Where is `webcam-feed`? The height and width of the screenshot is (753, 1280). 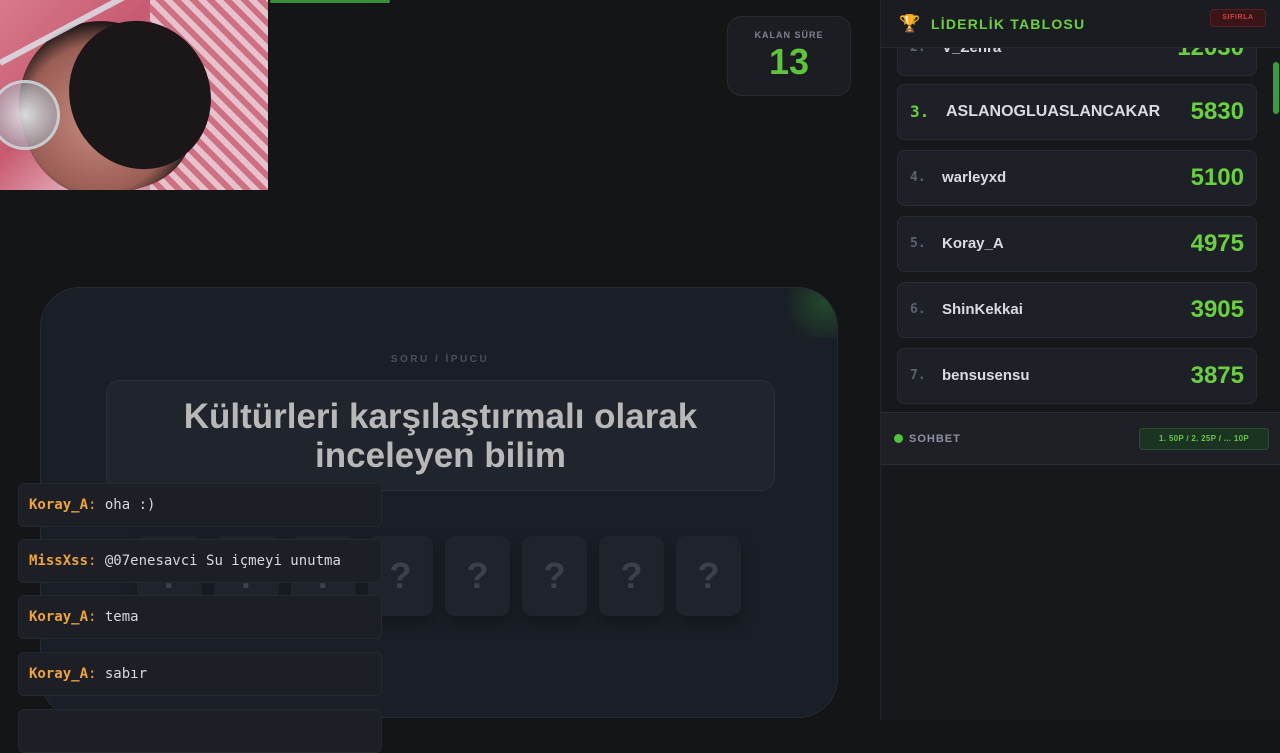
webcam-feed is located at coordinates (134, 95).